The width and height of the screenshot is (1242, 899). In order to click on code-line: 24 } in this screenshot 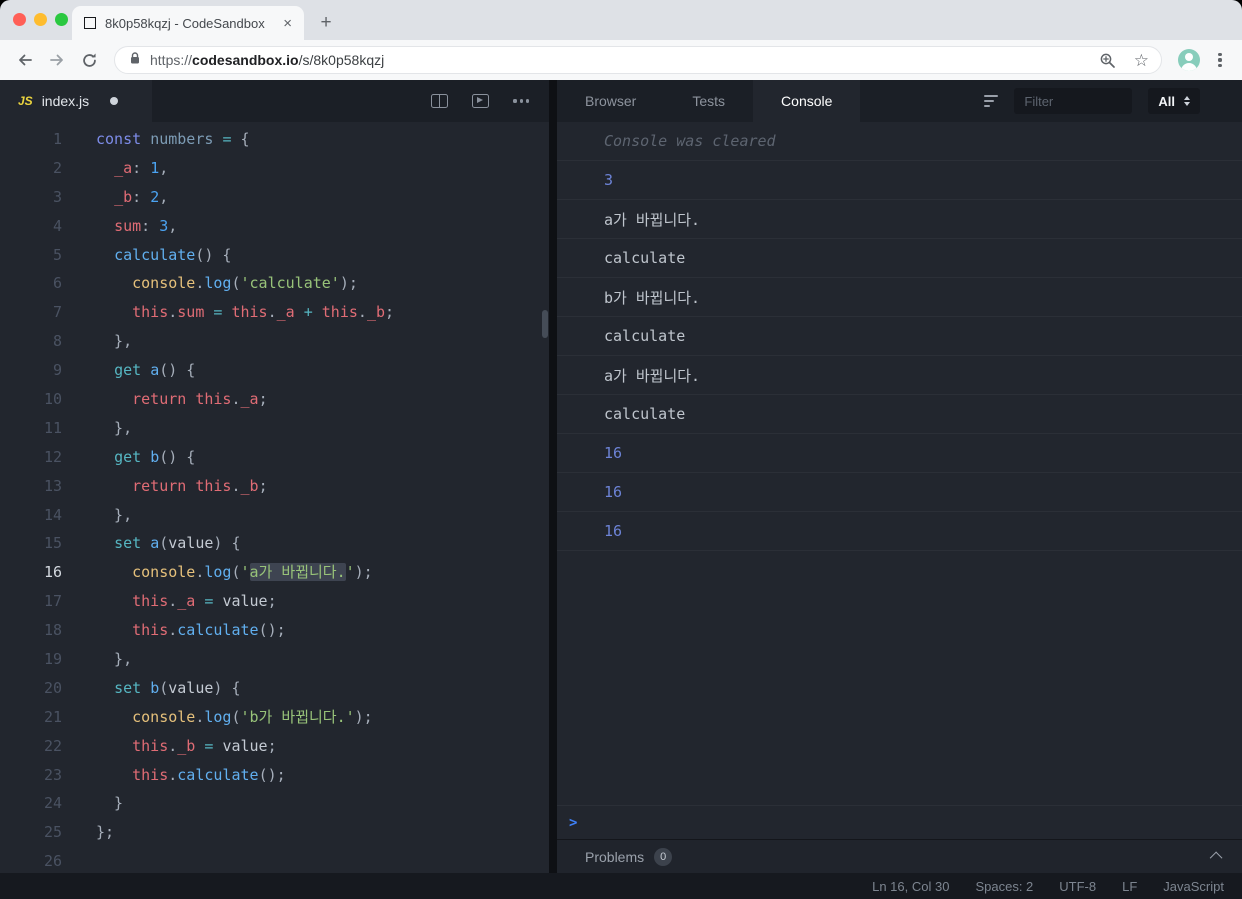, I will do `click(274, 803)`.